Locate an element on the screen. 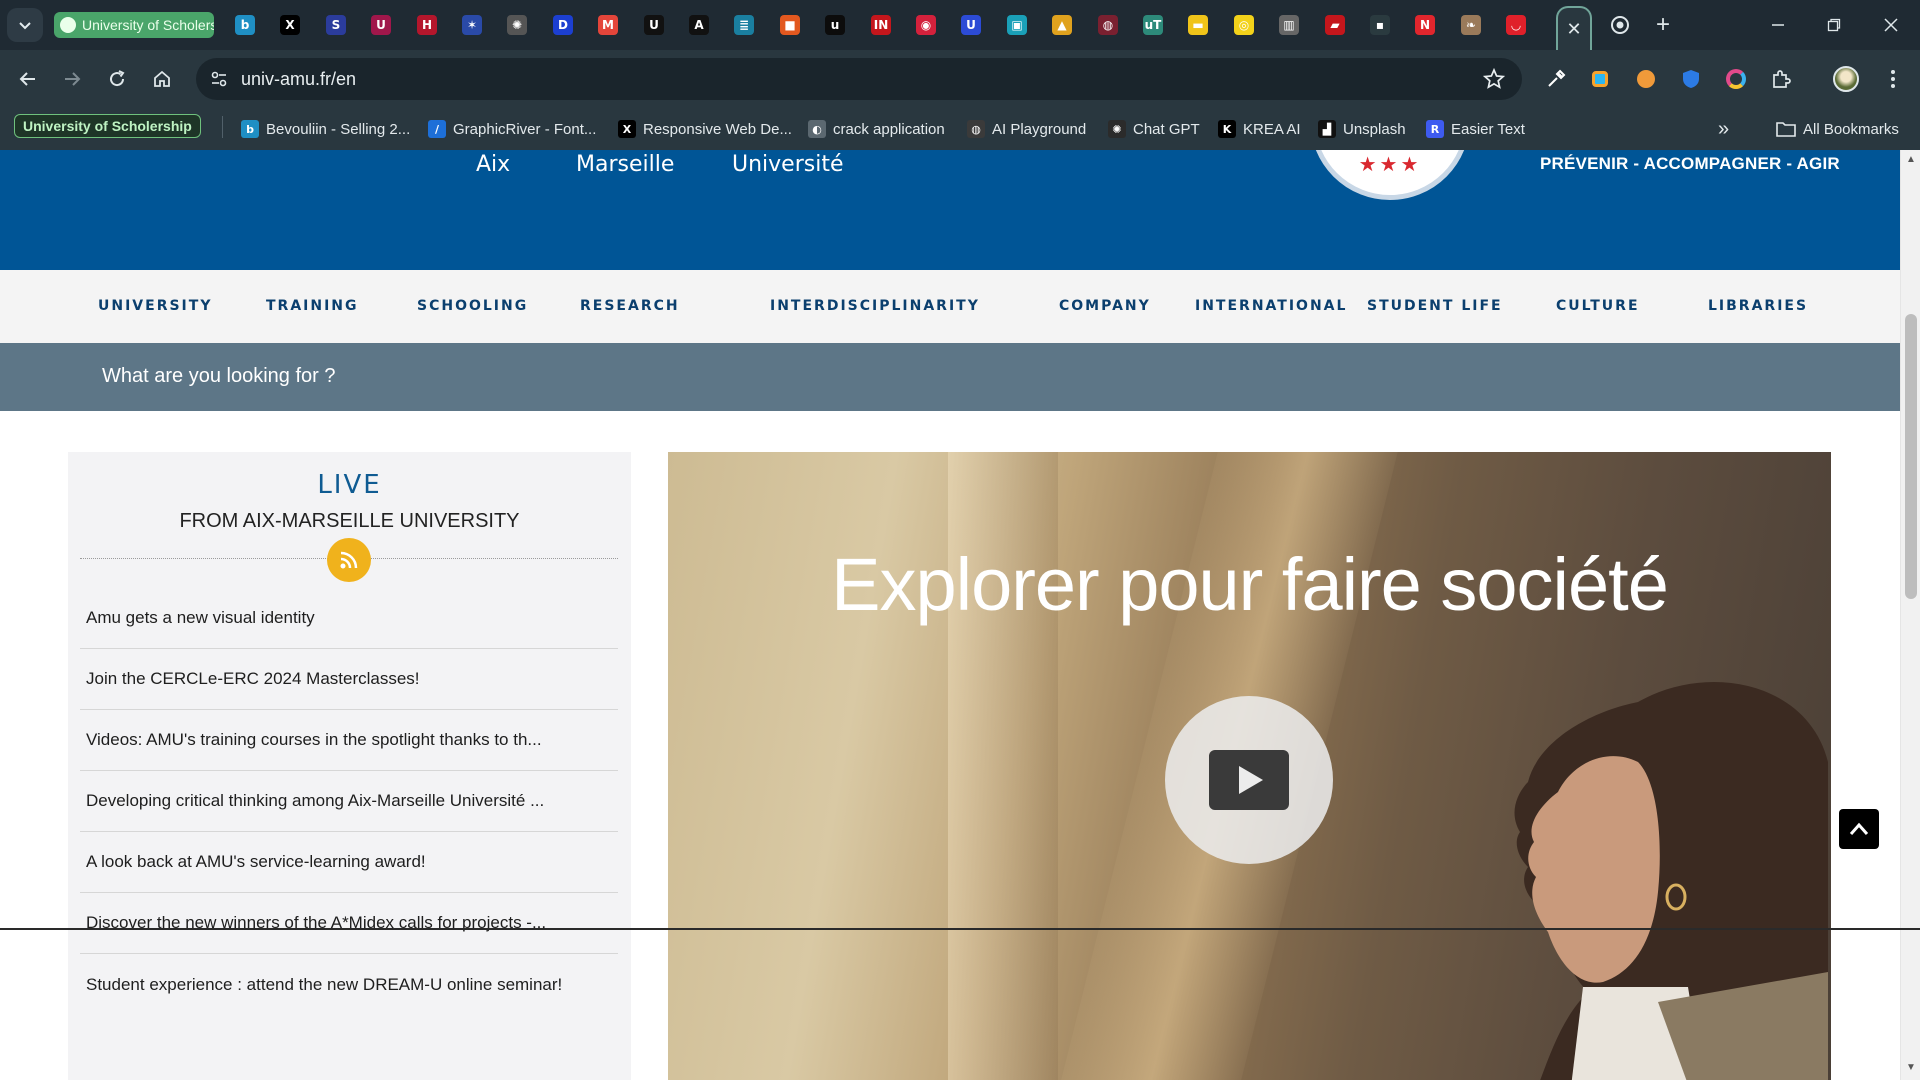 This screenshot has width=1920, height=1080. home-button is located at coordinates (162, 79).